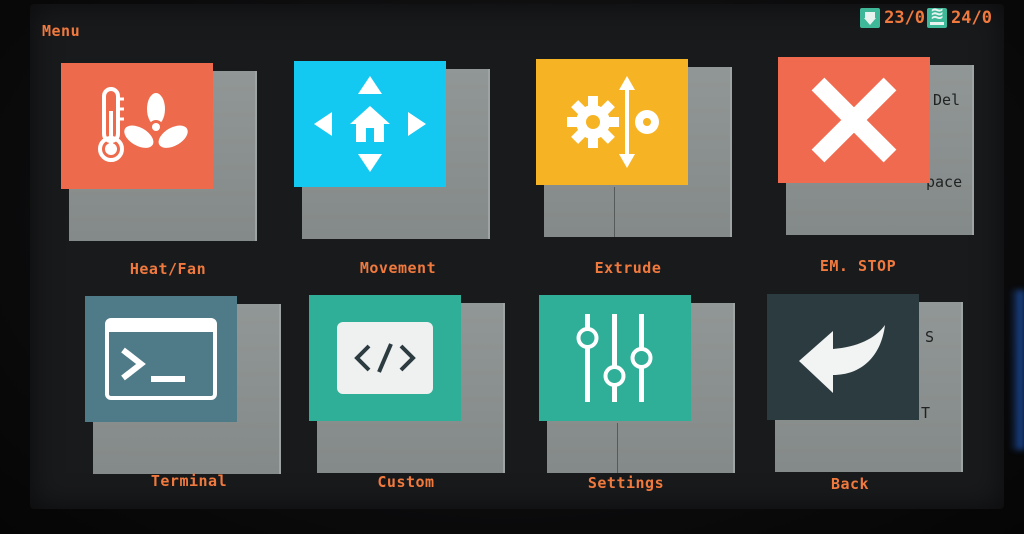 This screenshot has height=534, width=1024. Describe the element at coordinates (398, 268) in the screenshot. I see `tile-label-movement: Movement` at that location.